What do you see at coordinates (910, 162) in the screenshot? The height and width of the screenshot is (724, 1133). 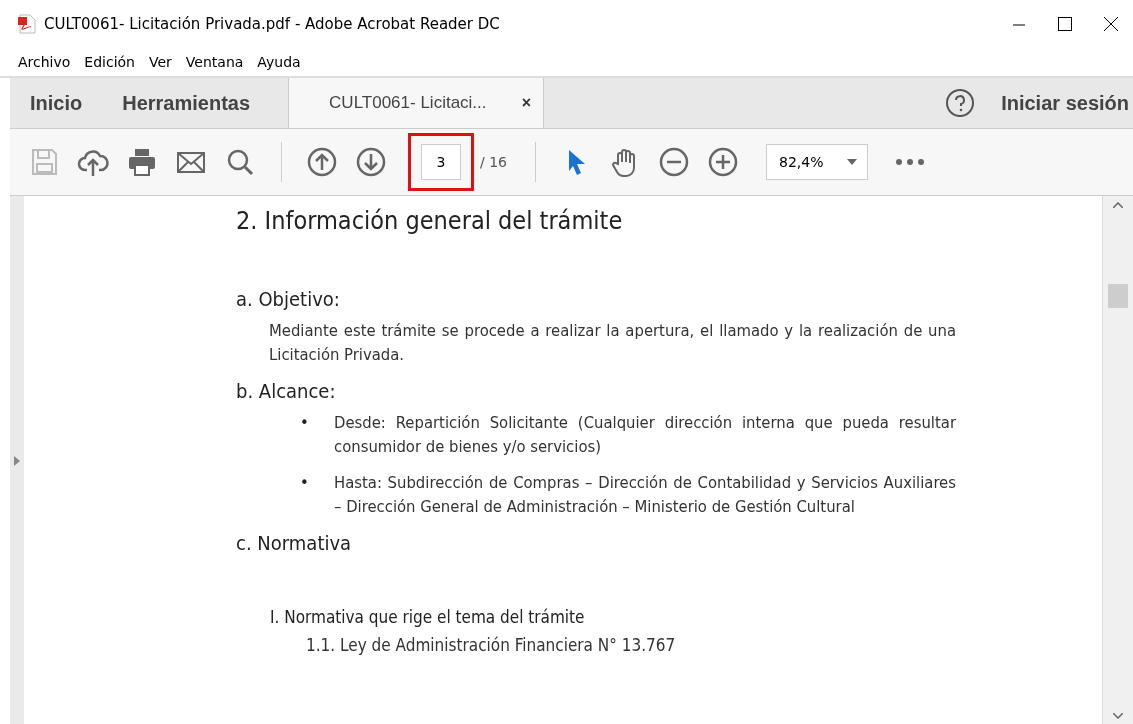 I see `more-options-icon` at bounding box center [910, 162].